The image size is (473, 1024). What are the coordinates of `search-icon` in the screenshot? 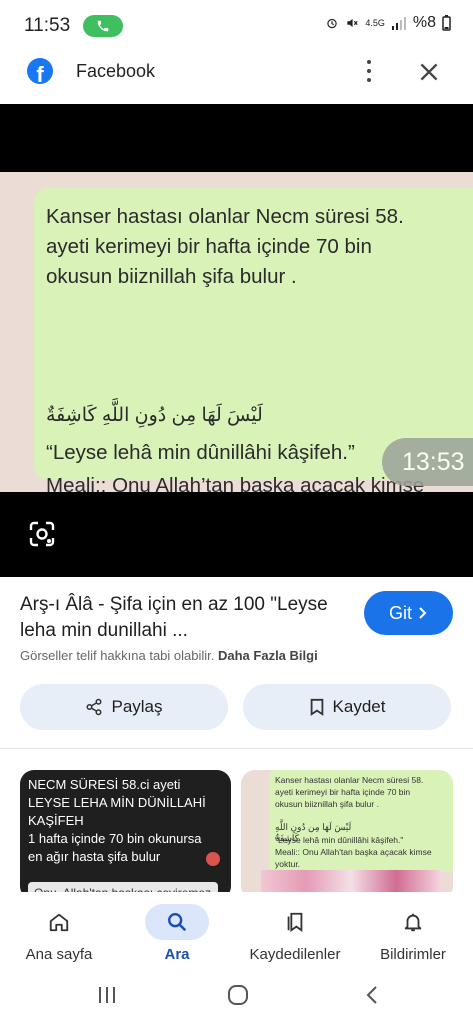 It's located at (177, 922).